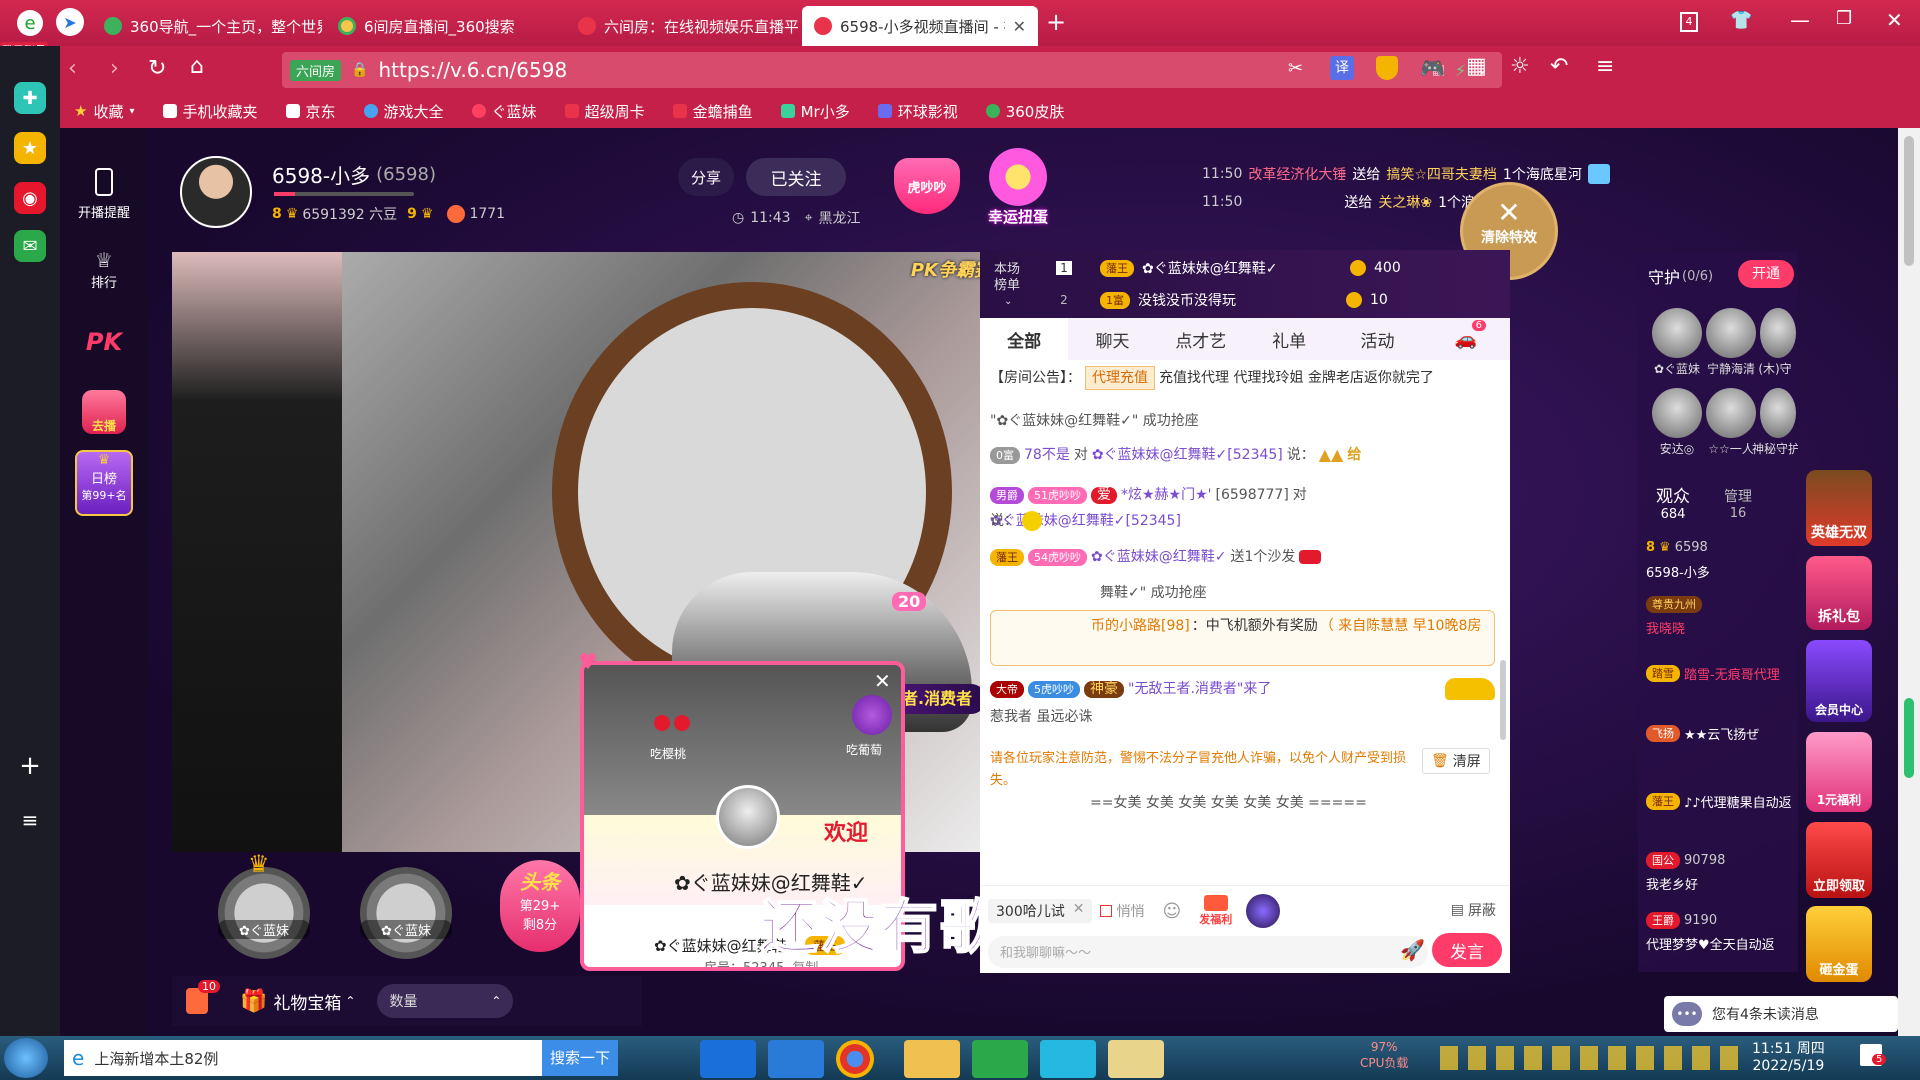 Image resolution: width=1920 pixels, height=1080 pixels. What do you see at coordinates (72, 68) in the screenshot?
I see `back-icon: ‹` at bounding box center [72, 68].